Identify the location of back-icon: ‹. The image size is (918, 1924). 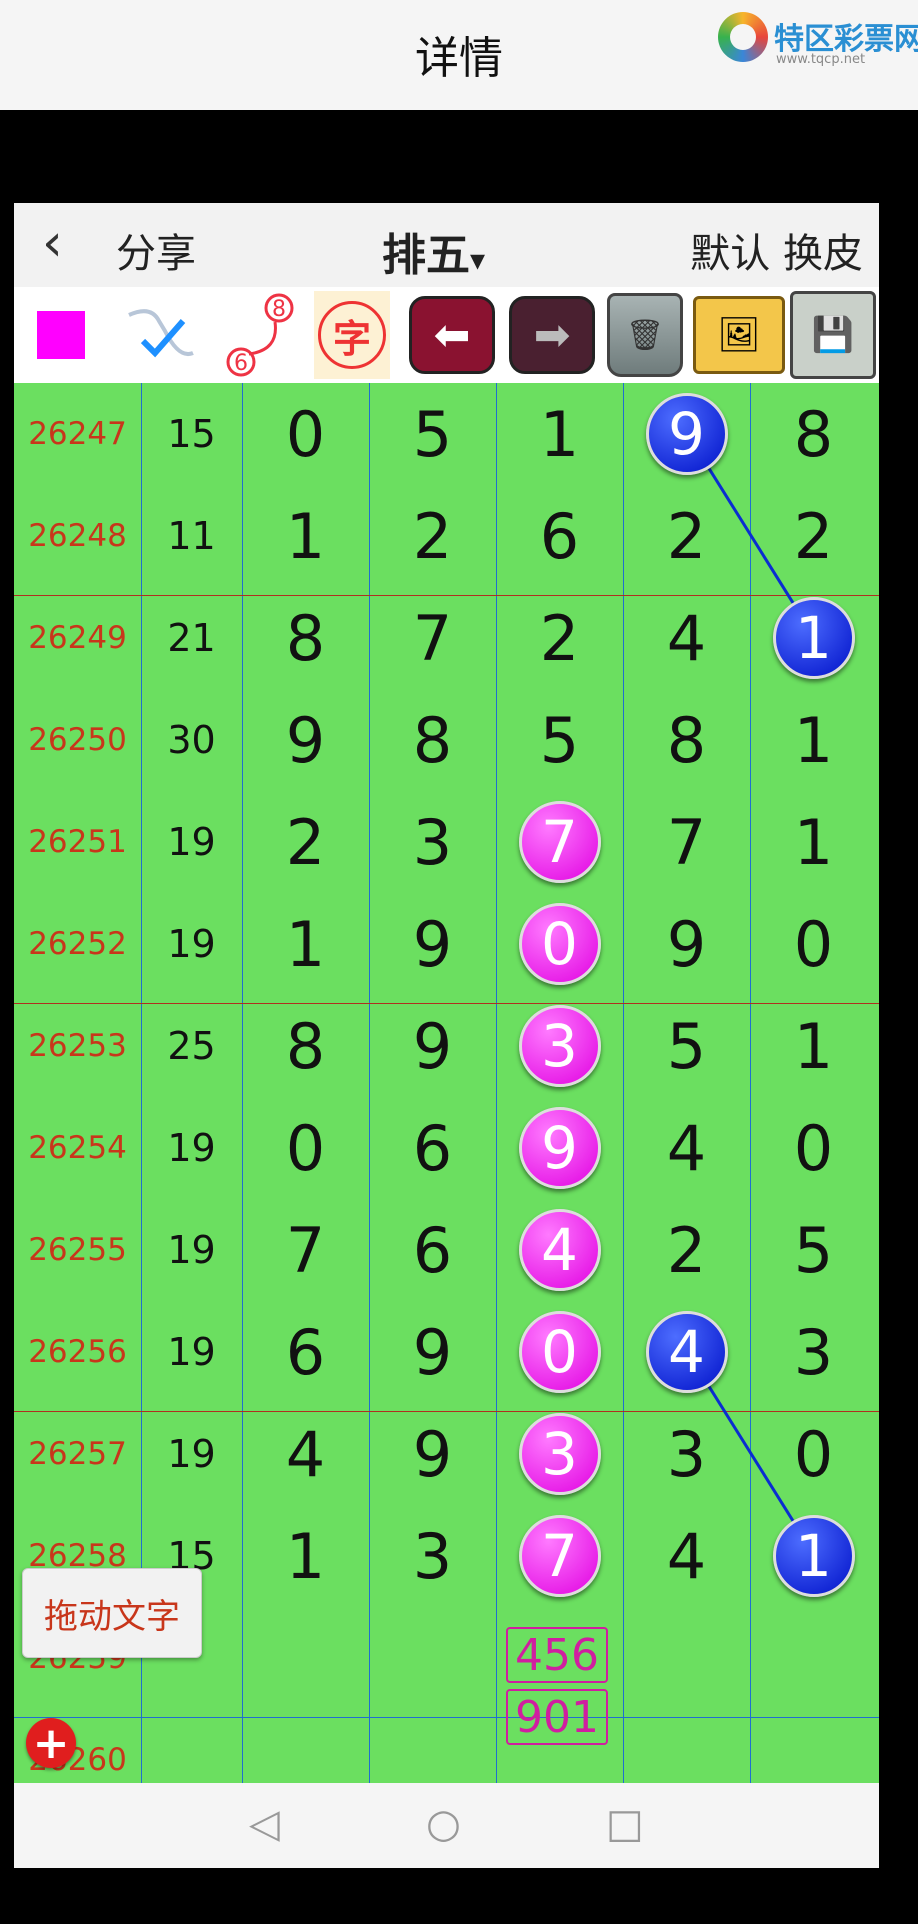
(52, 243).